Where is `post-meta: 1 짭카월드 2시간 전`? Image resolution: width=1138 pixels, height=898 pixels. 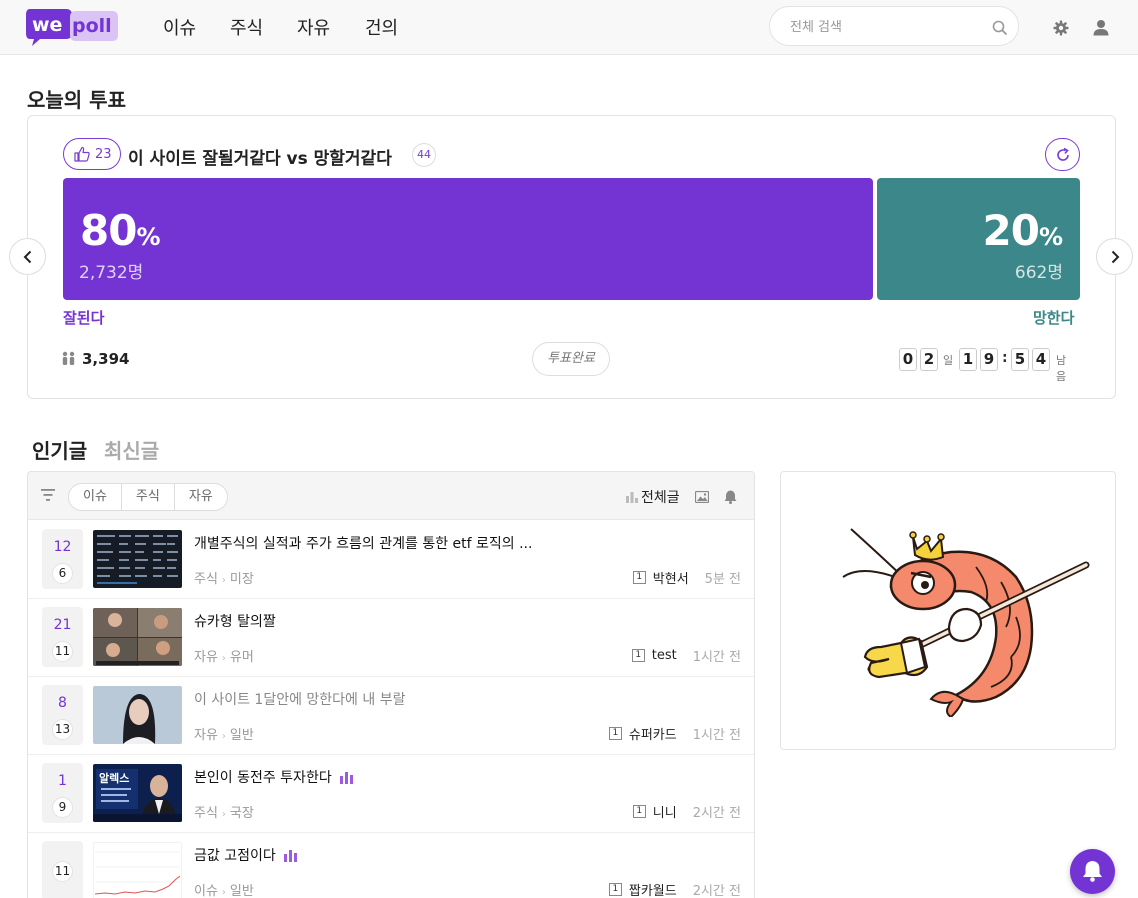
post-meta: 1 짭카월드 2시간 전 is located at coordinates (674, 889).